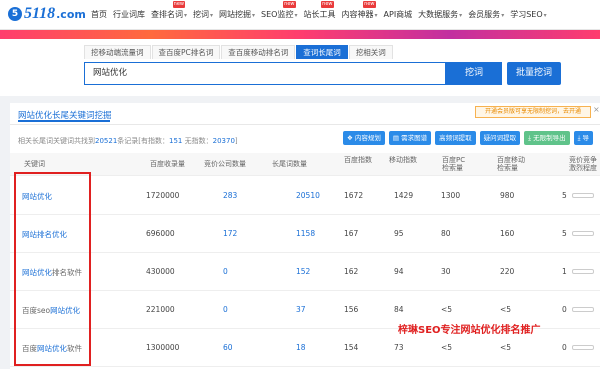 This screenshot has width=600, height=369. I want to click on column-header: 百度PC检索量, so click(457, 164).